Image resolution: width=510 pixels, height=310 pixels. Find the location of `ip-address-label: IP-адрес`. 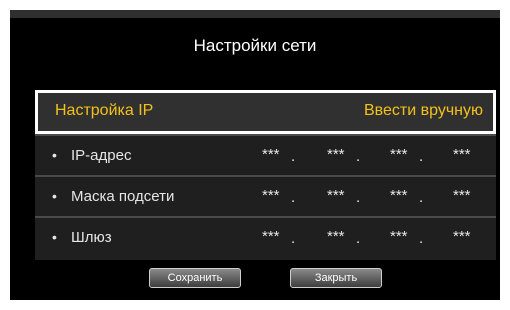

ip-address-label: IP-адрес is located at coordinates (101, 155).